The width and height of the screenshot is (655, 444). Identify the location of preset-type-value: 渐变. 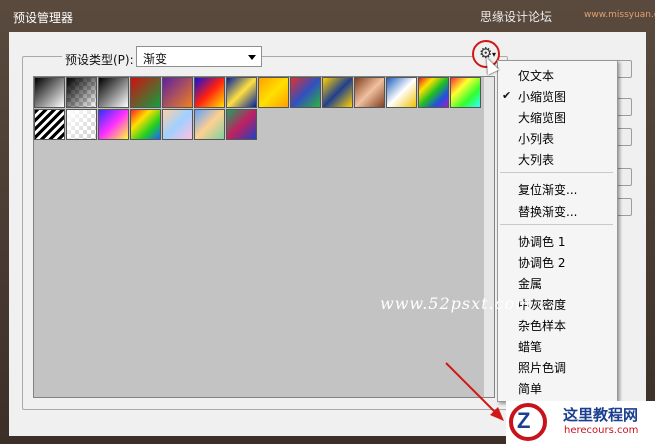
(155, 59).